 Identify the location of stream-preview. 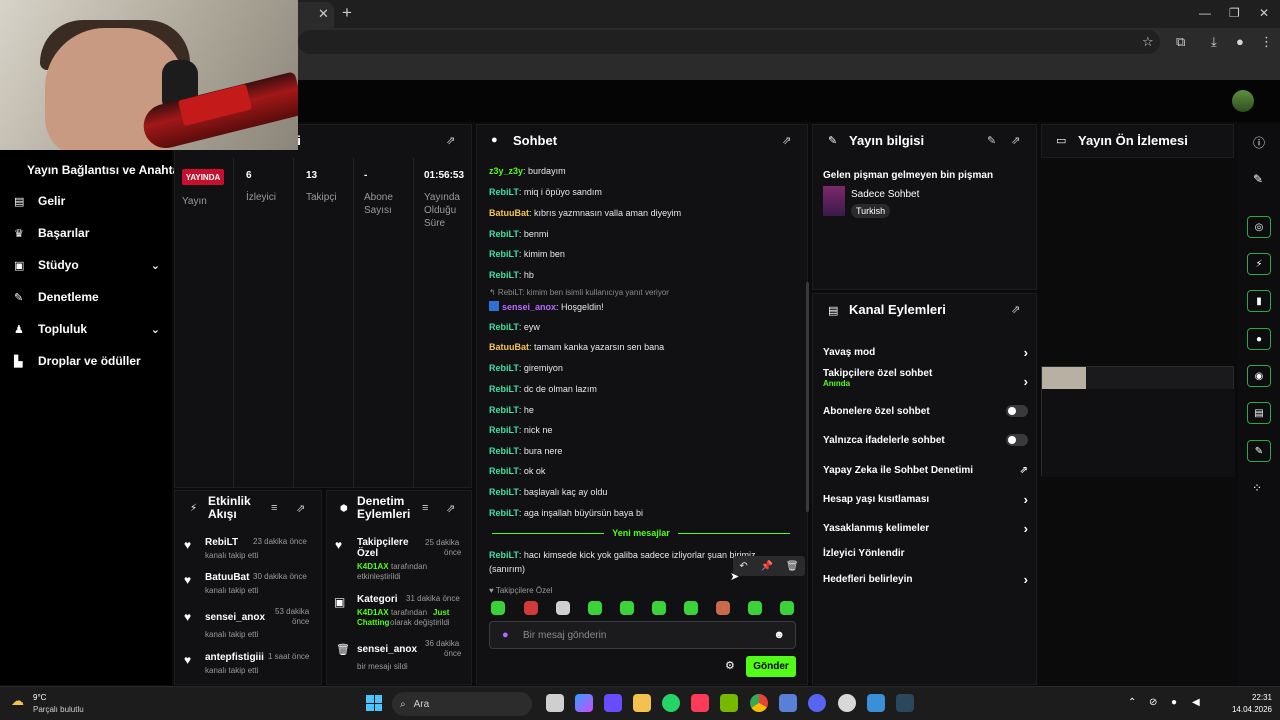
(1138, 421).